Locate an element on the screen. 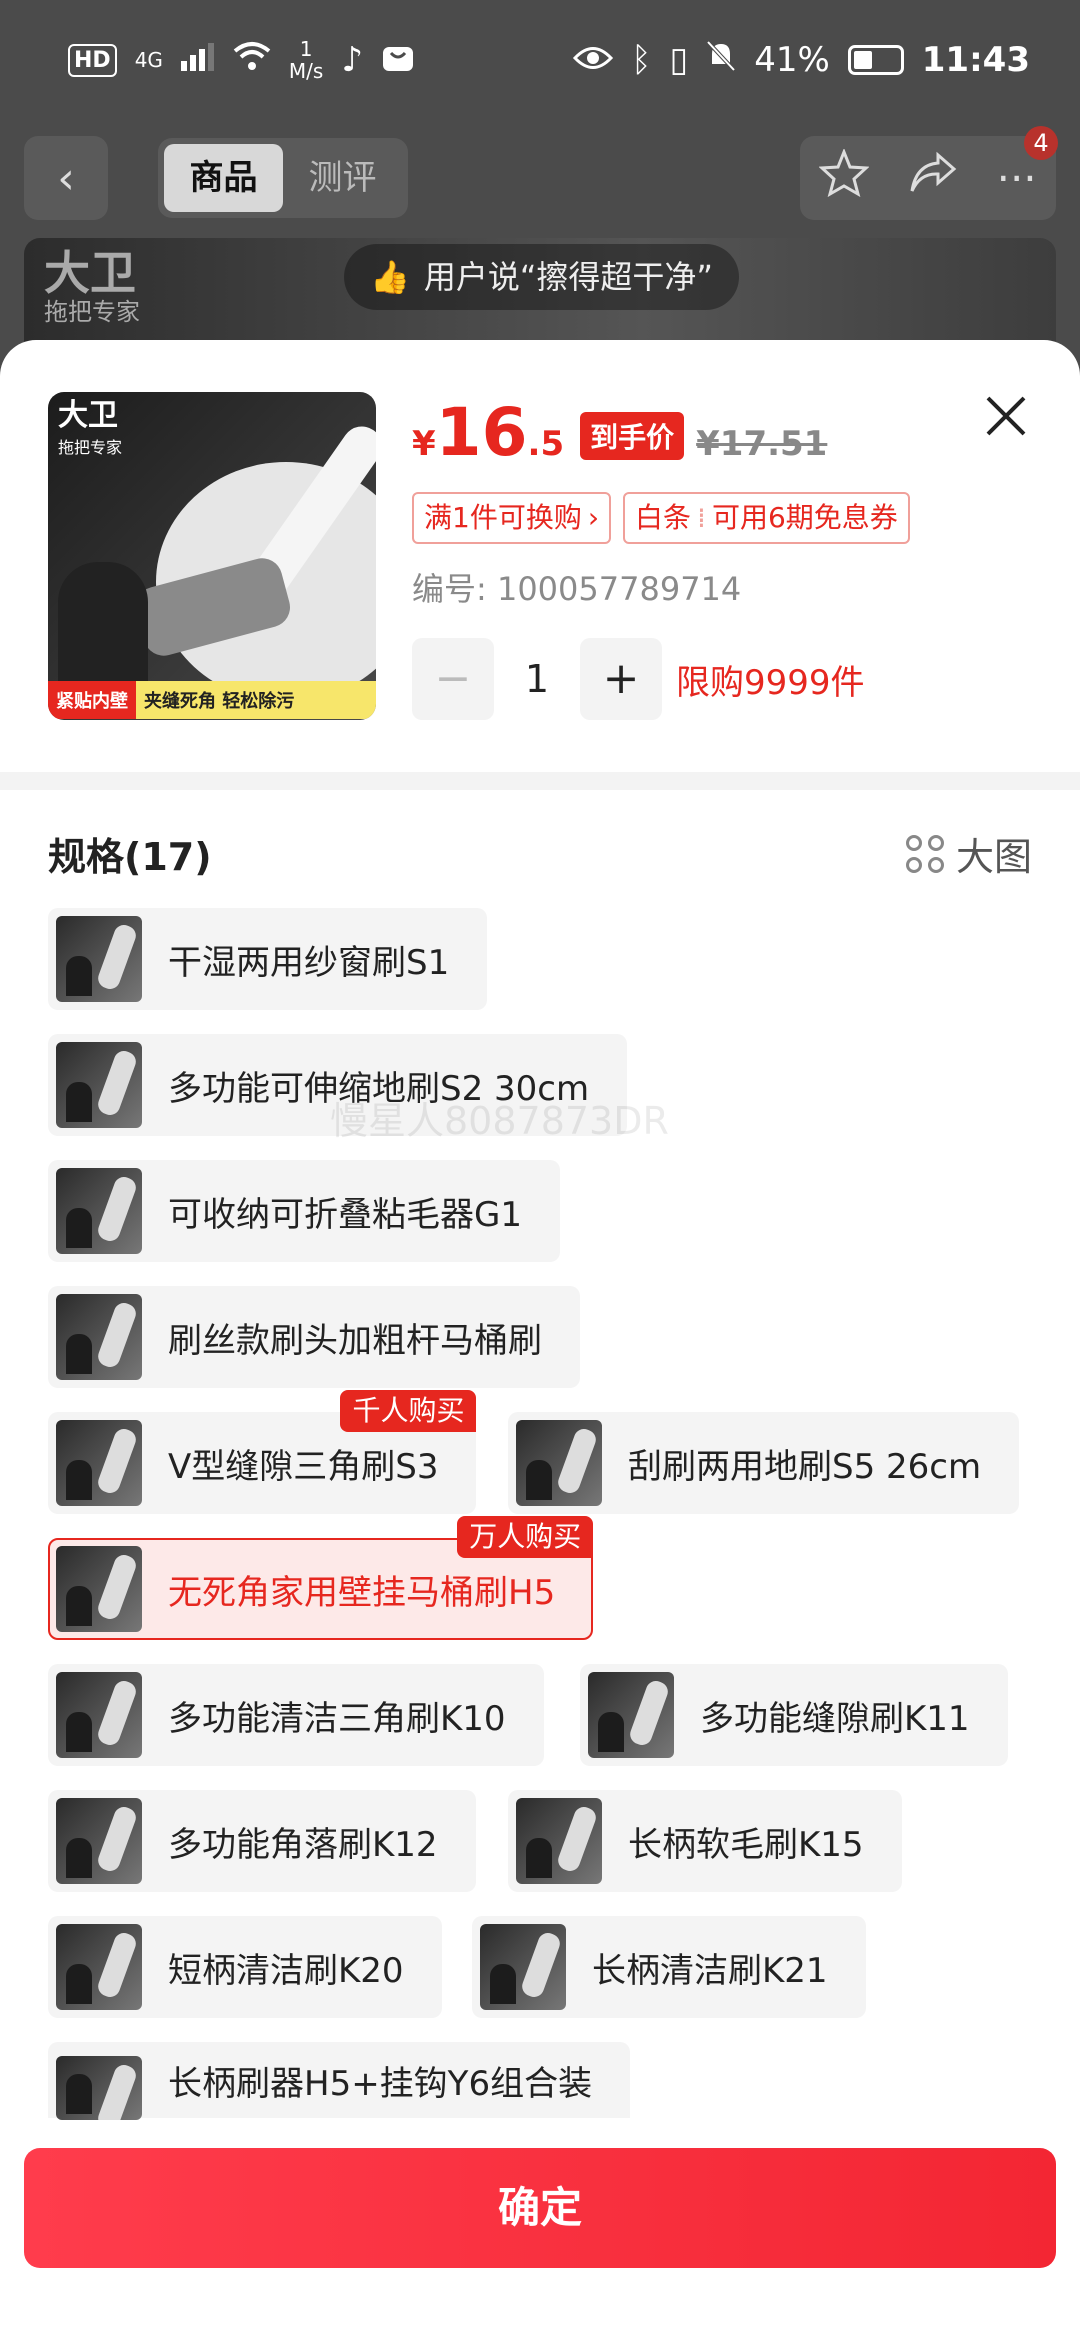  spec-option-label: 长柄清洁刷K21 is located at coordinates (710, 1970).